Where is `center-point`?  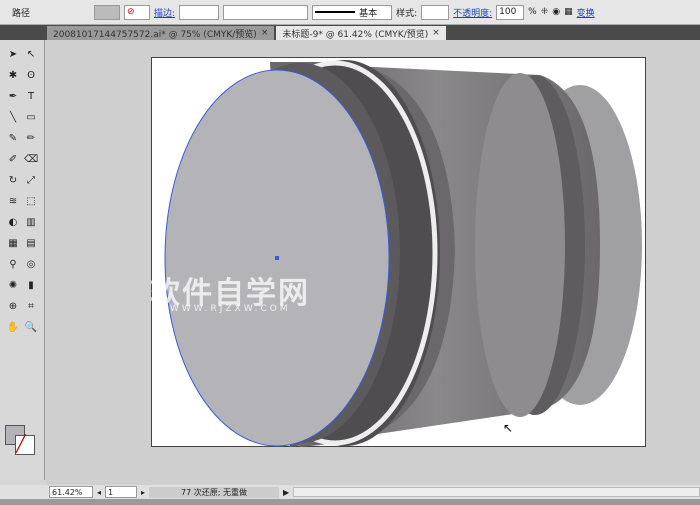
center-point is located at coordinates (277, 258).